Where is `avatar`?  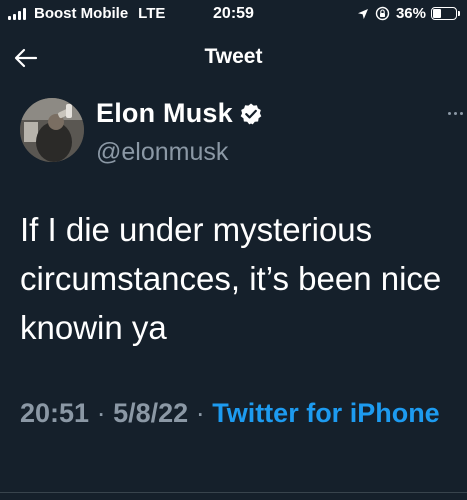
avatar is located at coordinates (52, 130).